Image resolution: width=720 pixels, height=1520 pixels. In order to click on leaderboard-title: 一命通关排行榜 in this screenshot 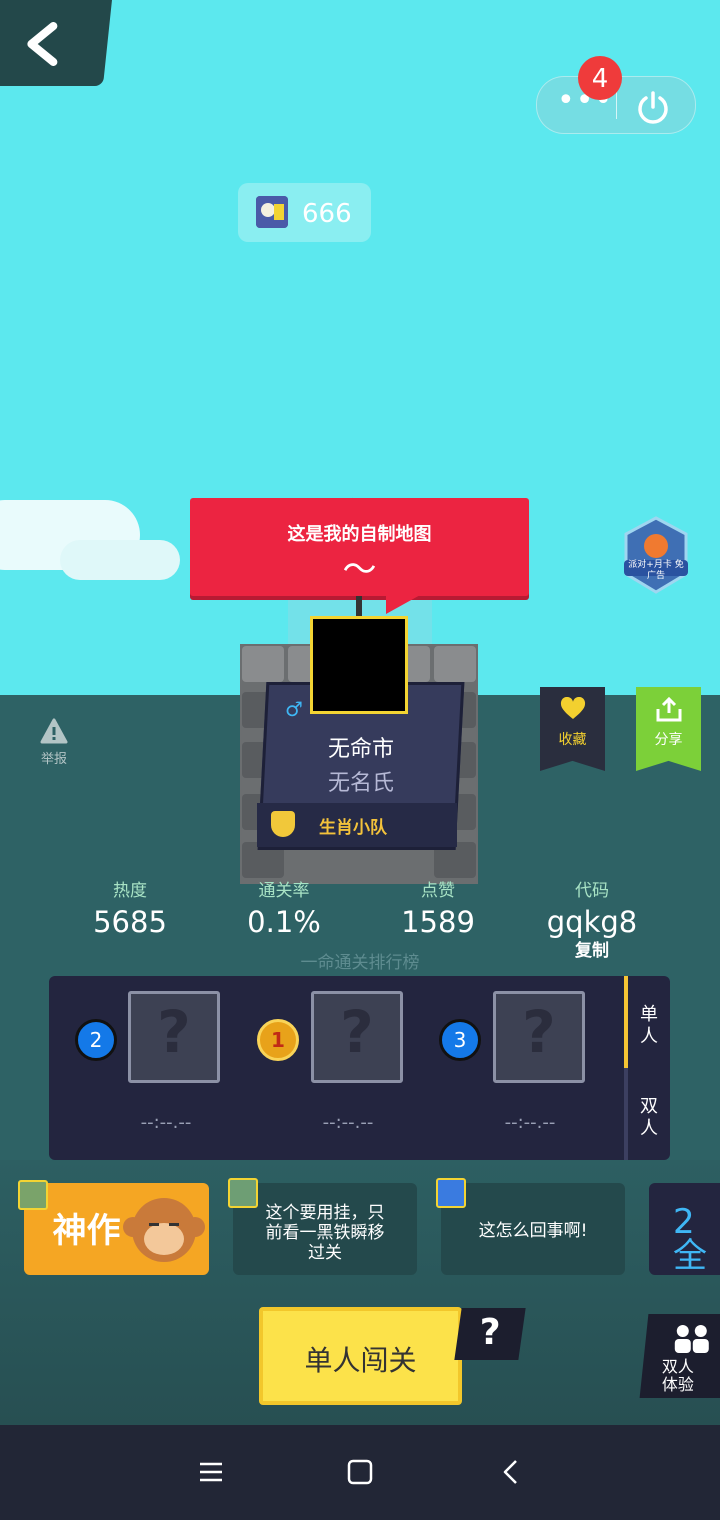, I will do `click(360, 963)`.